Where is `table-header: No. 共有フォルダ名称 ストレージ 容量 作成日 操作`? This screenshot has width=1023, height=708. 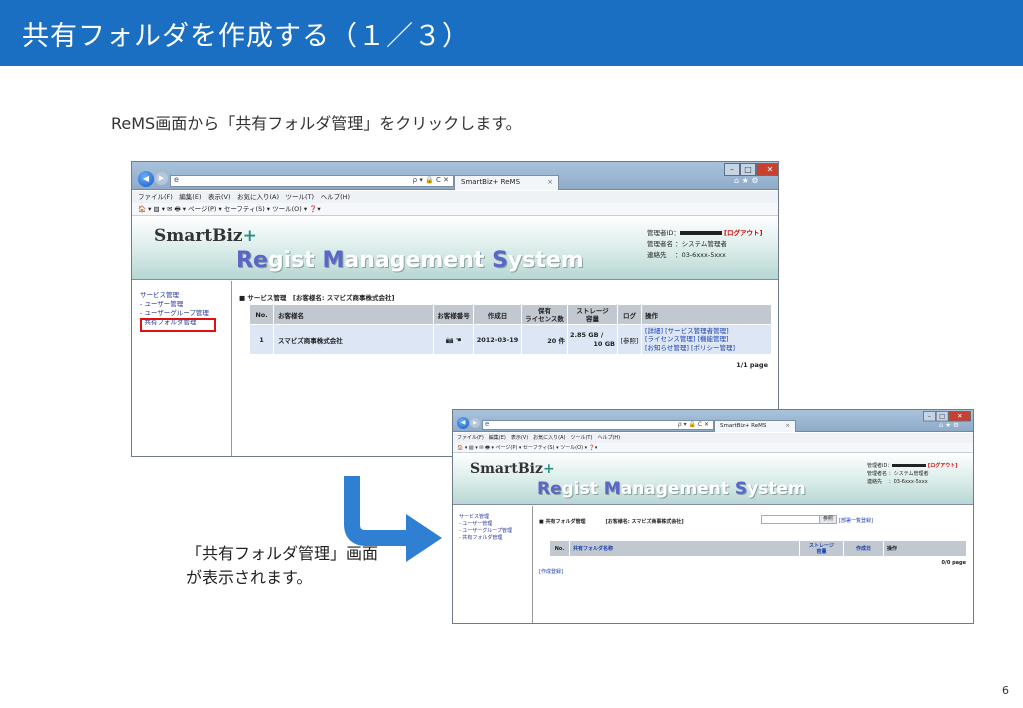 table-header: No. 共有フォルダ名称 ストレージ 容量 作成日 操作 is located at coordinates (758, 548).